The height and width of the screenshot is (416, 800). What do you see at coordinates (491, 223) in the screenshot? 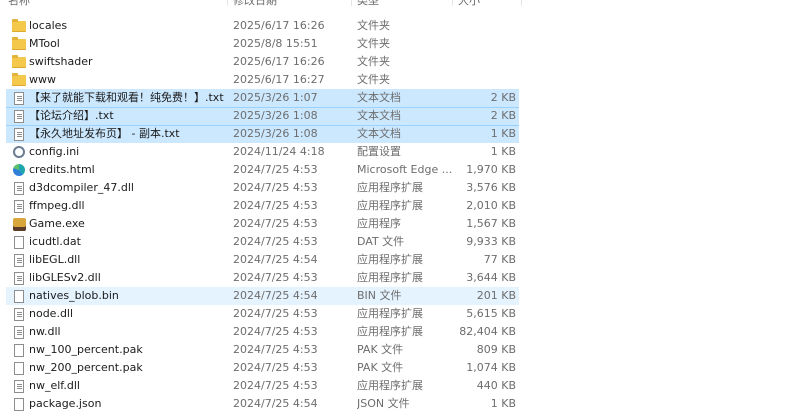
I see `file-size: 1,567 KB` at bounding box center [491, 223].